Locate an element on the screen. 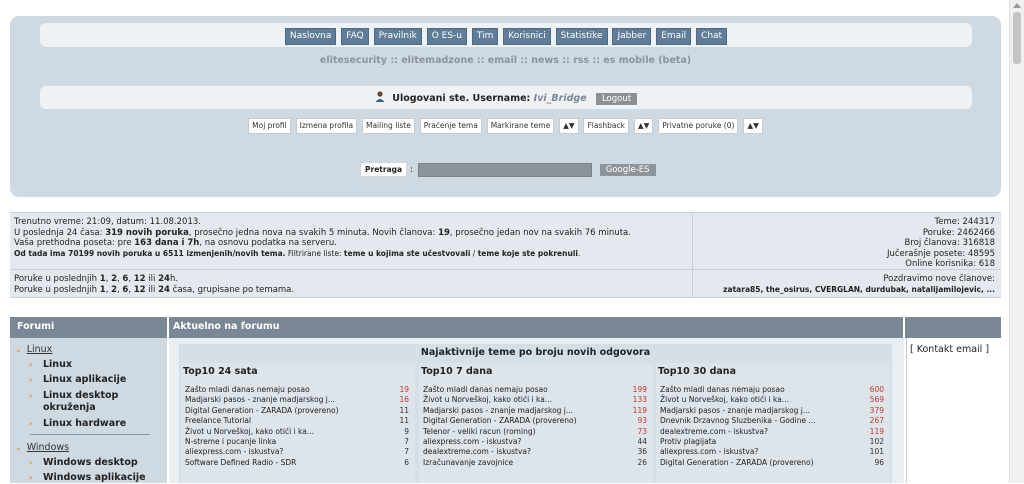 Image resolution: width=1024 pixels, height=484 pixels. list-item: Zašto mladi danas nemaju posao 19 is located at coordinates (298, 390).